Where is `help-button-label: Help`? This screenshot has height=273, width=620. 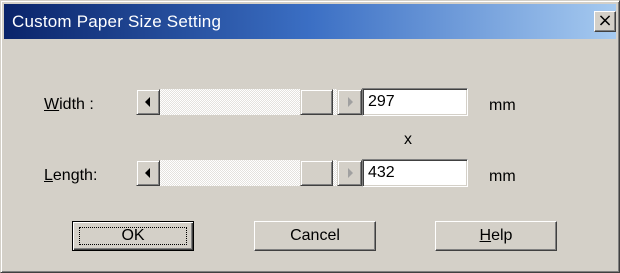
help-button-label: Help is located at coordinates (496, 235).